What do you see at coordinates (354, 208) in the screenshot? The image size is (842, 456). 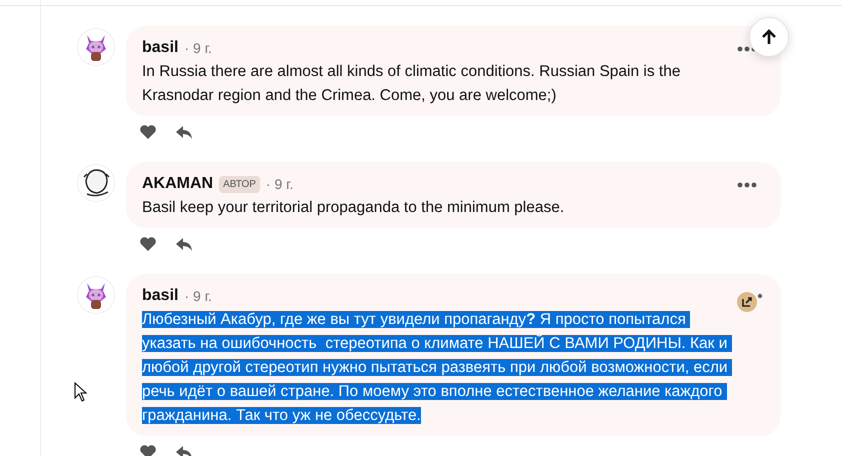 I see `comment-text: Basil keep your territorial propaganda to the minimum please.` at bounding box center [354, 208].